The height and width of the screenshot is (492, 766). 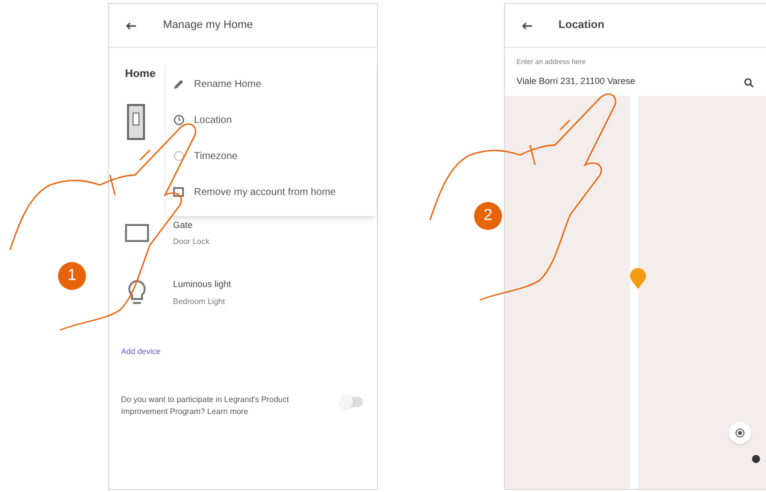 I want to click on step-number-badge: 1, so click(x=72, y=276).